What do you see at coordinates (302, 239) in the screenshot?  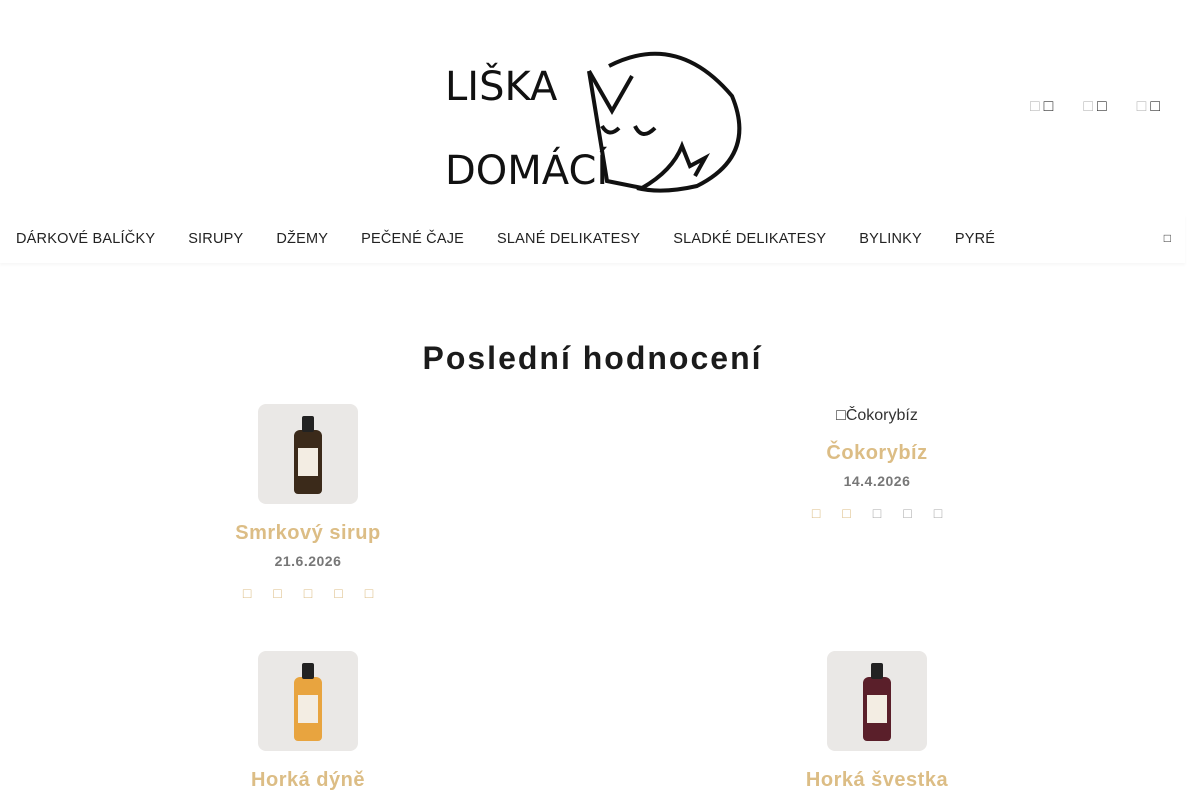 I see `nav-item-dzemy: DŽEMY` at bounding box center [302, 239].